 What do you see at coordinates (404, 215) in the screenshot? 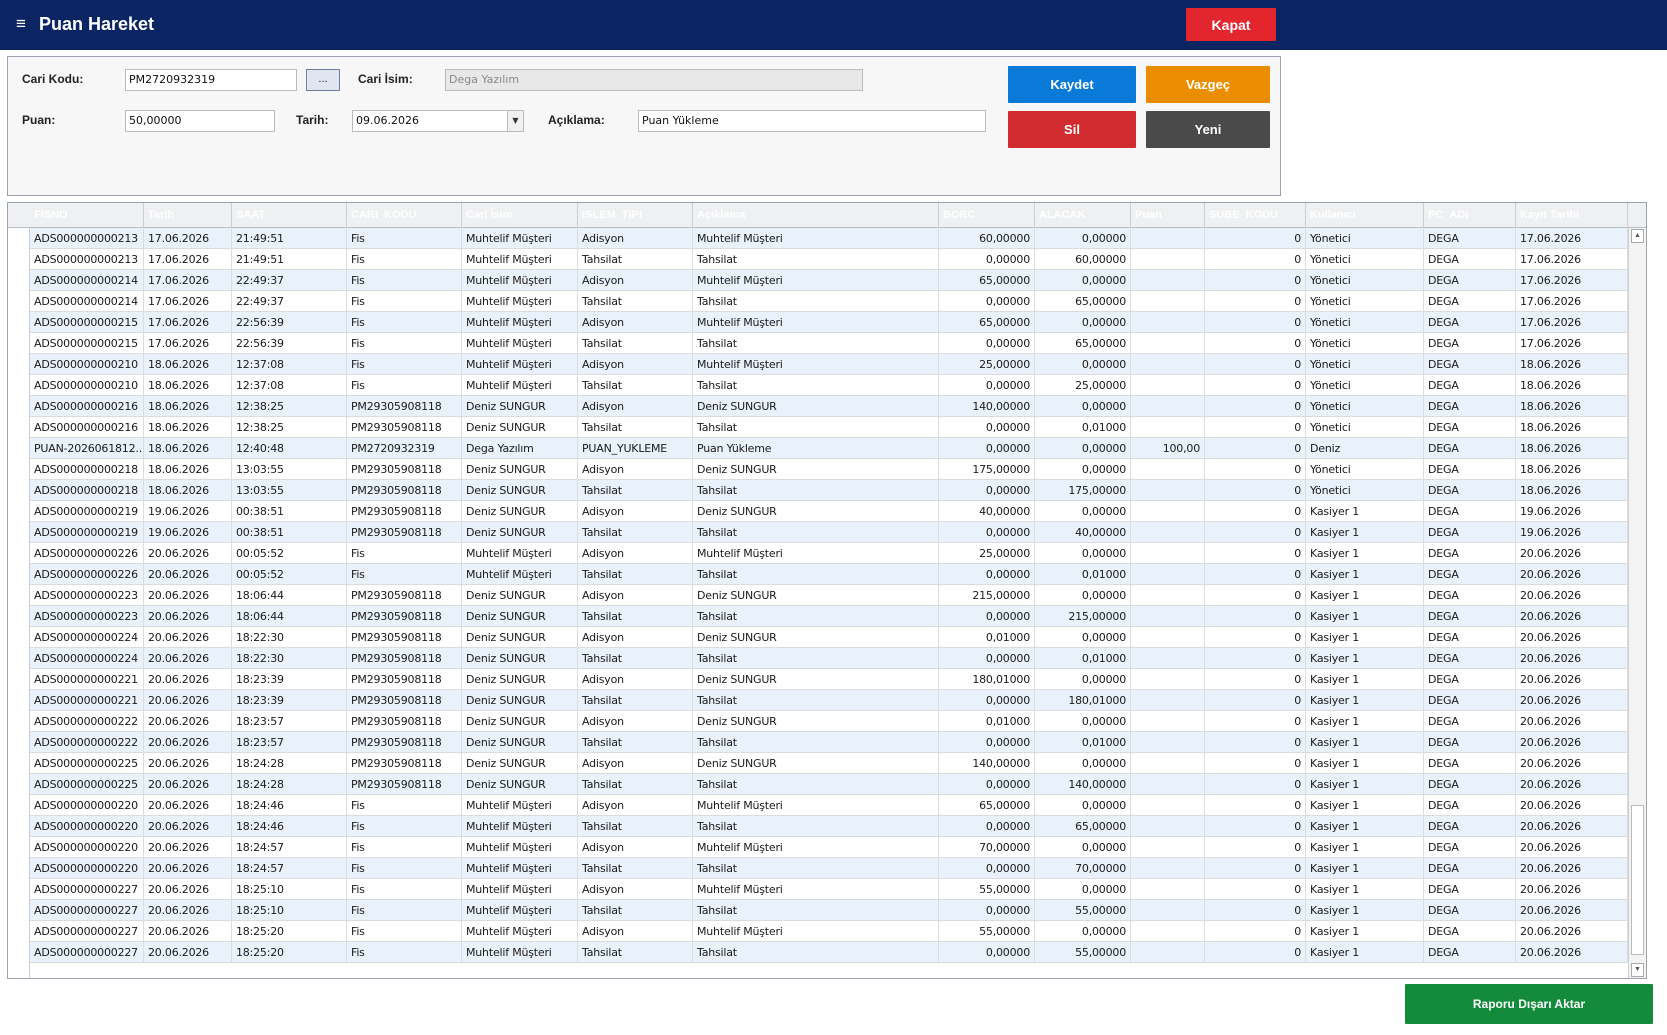
I see `column-header: CARI_KODU` at bounding box center [404, 215].